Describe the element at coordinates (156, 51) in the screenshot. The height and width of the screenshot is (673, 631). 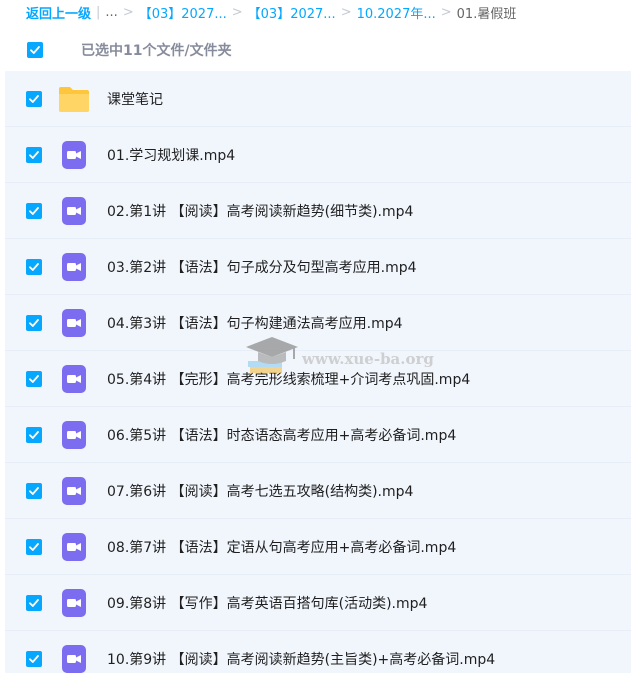
I see `selection-count: 已选中11个文件/文件夹` at that location.